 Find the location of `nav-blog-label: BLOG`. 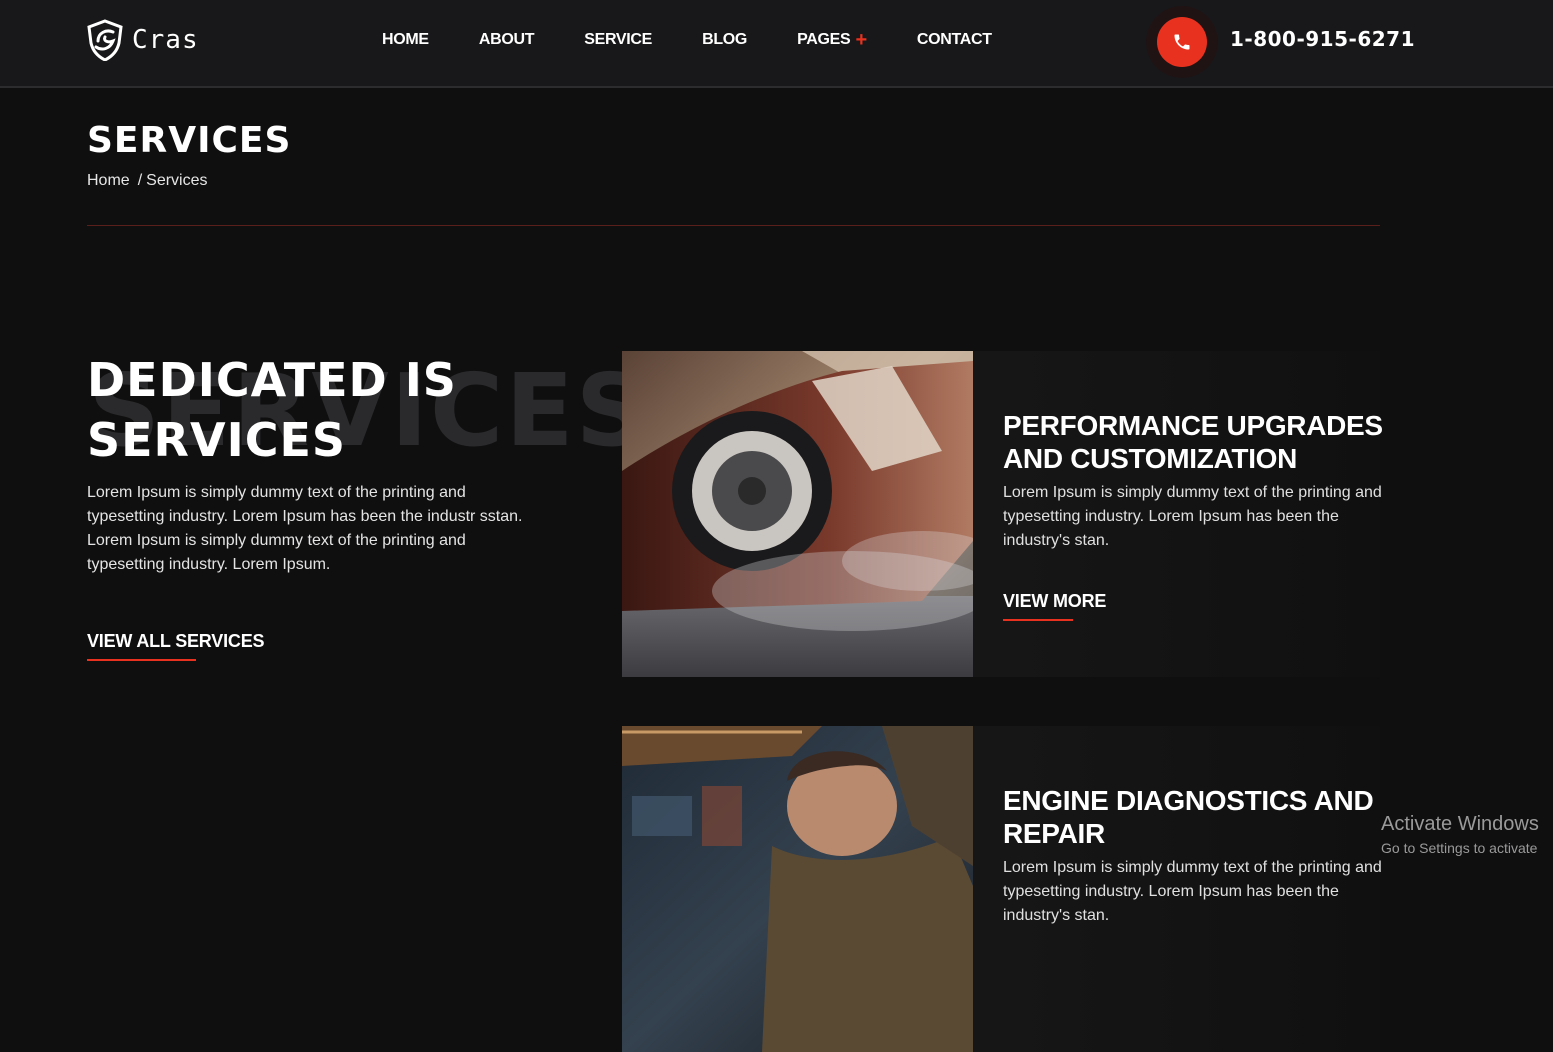

nav-blog-label: BLOG is located at coordinates (725, 39).